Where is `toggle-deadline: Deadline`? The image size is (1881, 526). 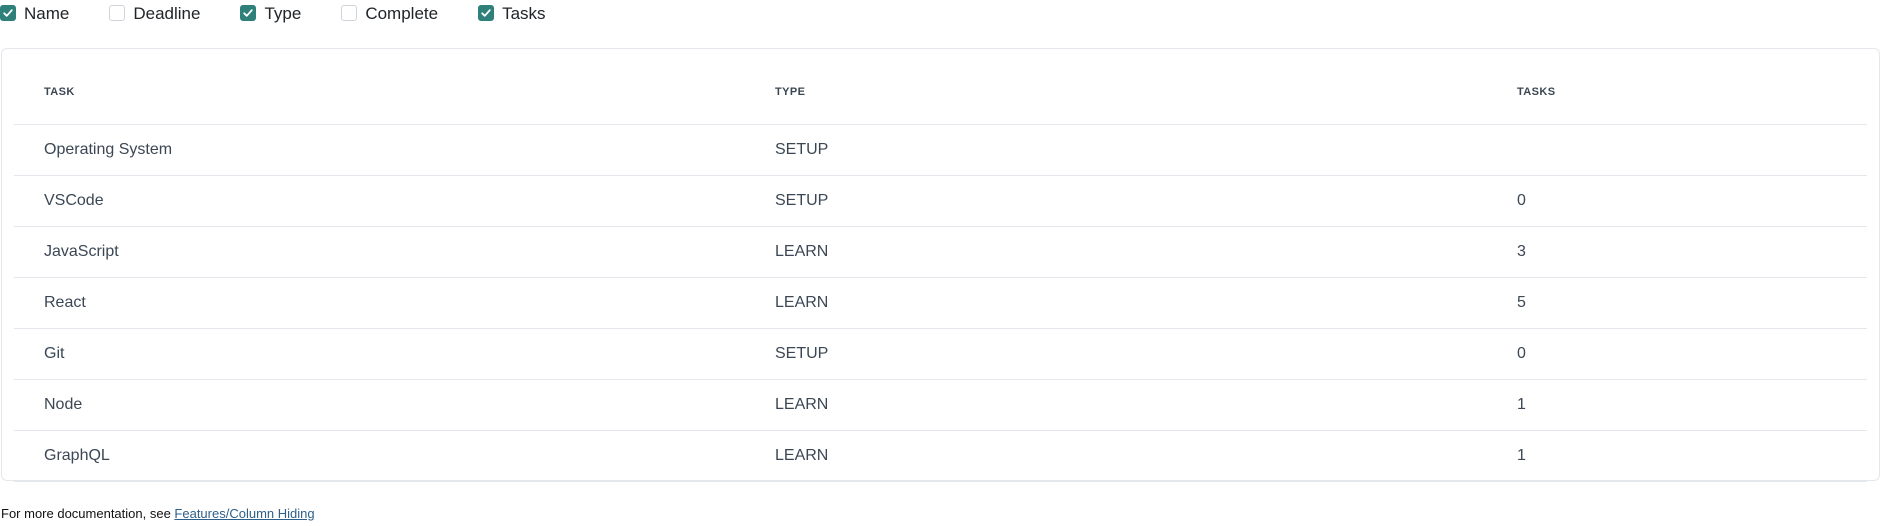
toggle-deadline: Deadline is located at coordinates (154, 13).